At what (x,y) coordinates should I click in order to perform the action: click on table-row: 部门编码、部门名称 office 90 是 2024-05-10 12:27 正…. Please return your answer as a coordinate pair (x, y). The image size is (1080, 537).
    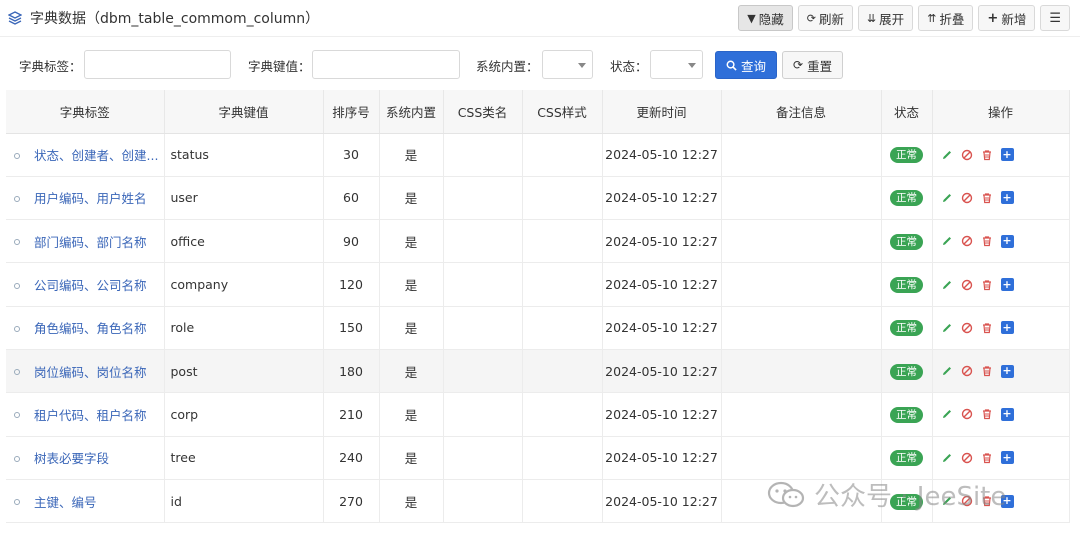
    Looking at the image, I should click on (538, 241).